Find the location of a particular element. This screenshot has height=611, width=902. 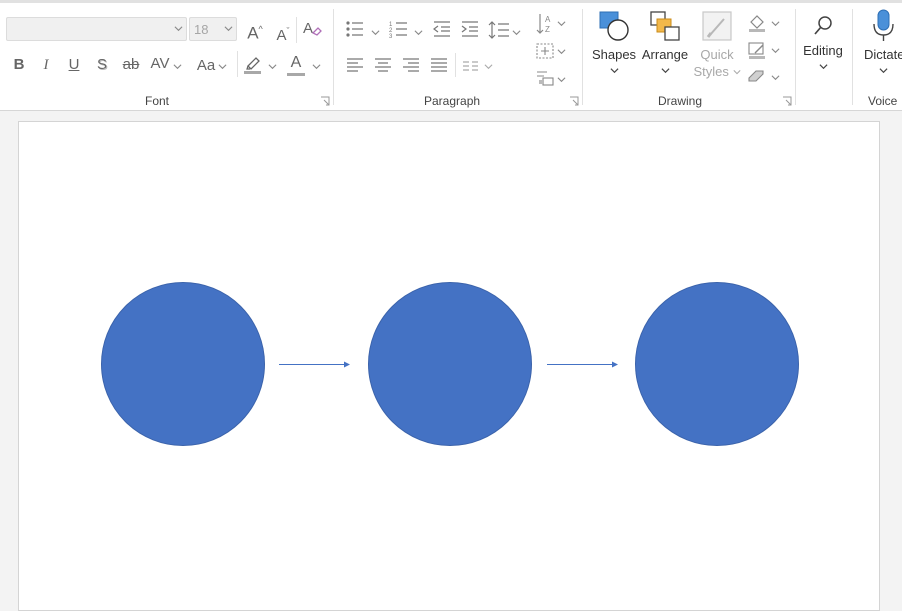

bold-button: B is located at coordinates (19, 65).